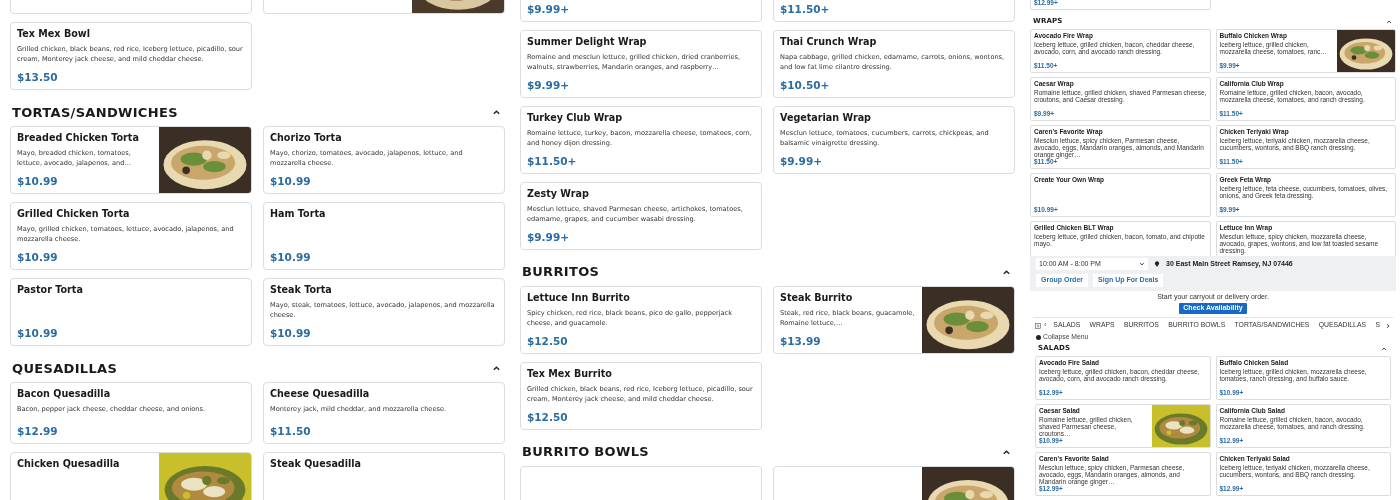  Describe the element at coordinates (291, 432) in the screenshot. I see `item-price: $11.50` at that location.